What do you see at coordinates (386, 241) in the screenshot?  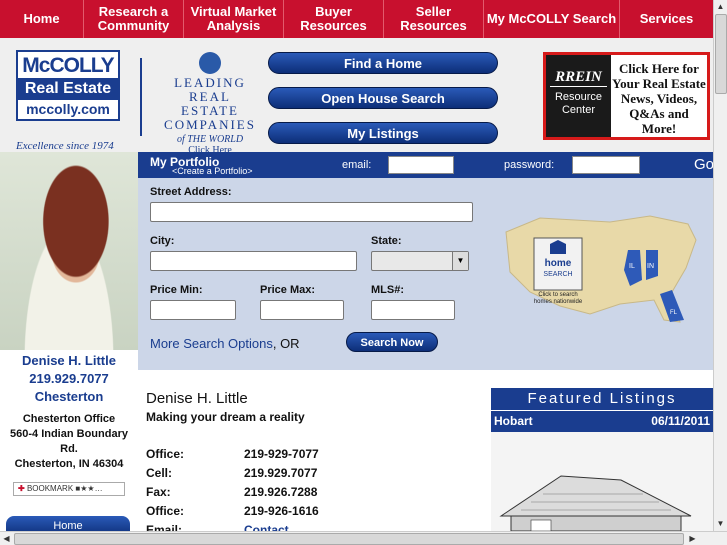 I see `state-label: State:` at bounding box center [386, 241].